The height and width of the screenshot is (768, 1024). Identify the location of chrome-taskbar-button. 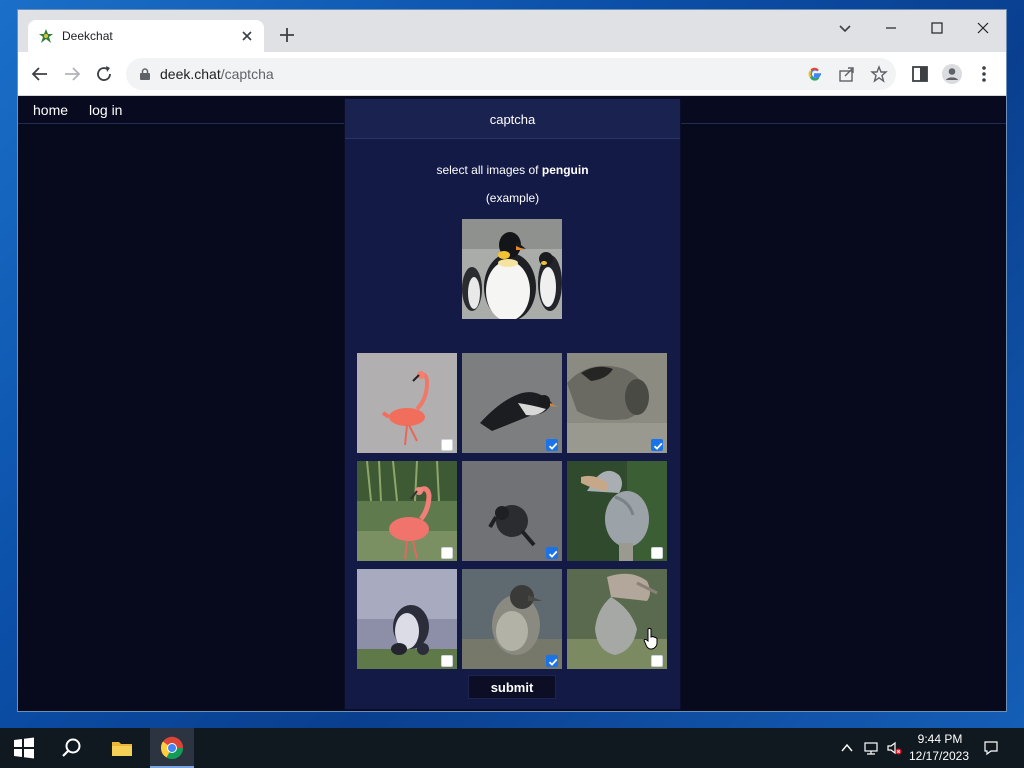
(172, 748).